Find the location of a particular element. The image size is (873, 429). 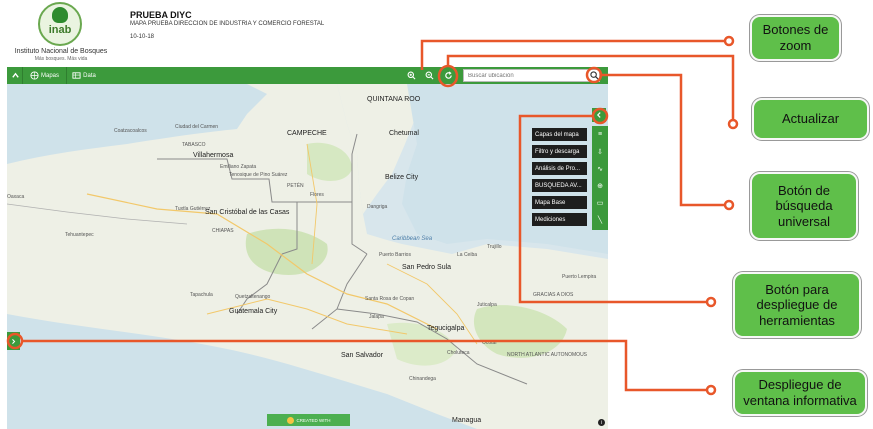

brand-icon is located at coordinates (290, 420).